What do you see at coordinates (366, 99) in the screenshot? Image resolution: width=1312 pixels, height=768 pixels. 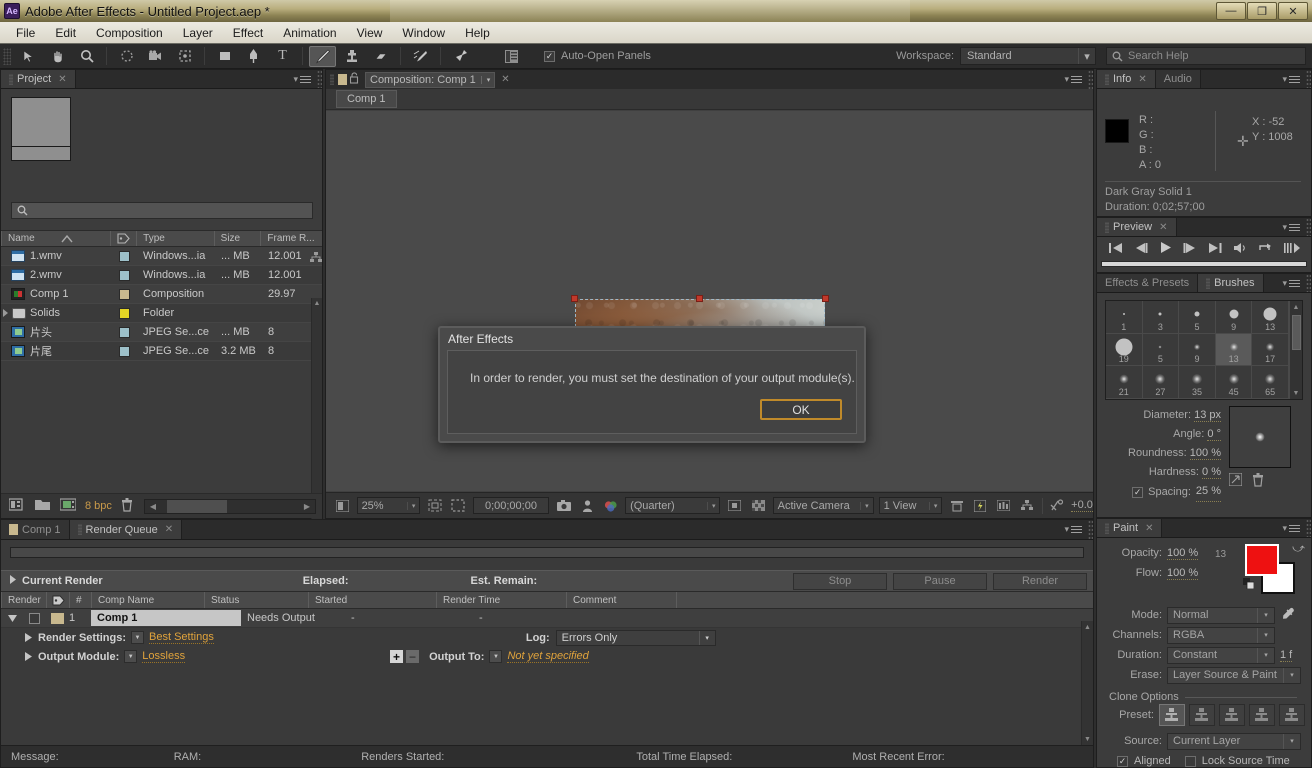 I see `composition-sub-tab: Comp 1` at bounding box center [366, 99].